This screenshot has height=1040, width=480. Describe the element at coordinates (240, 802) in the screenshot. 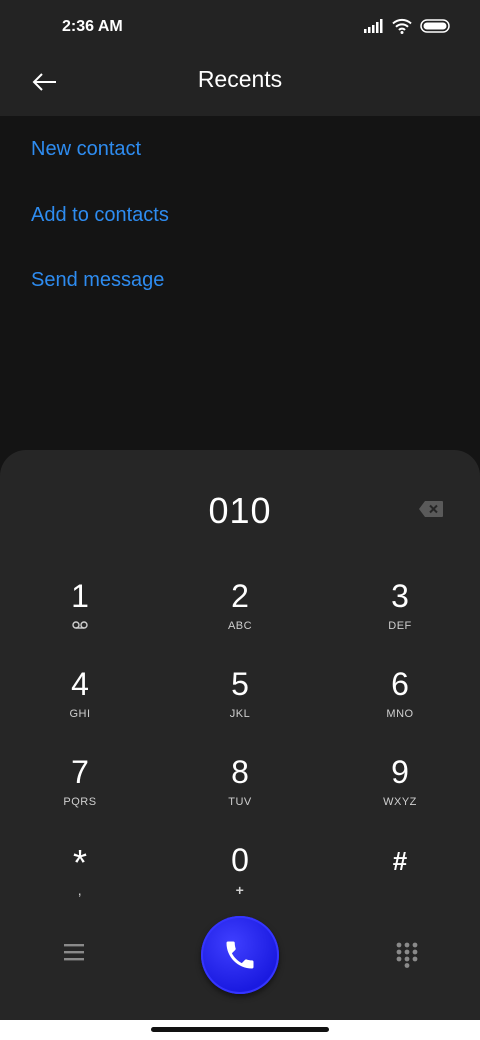

I see `key-letters: TUV` at that location.